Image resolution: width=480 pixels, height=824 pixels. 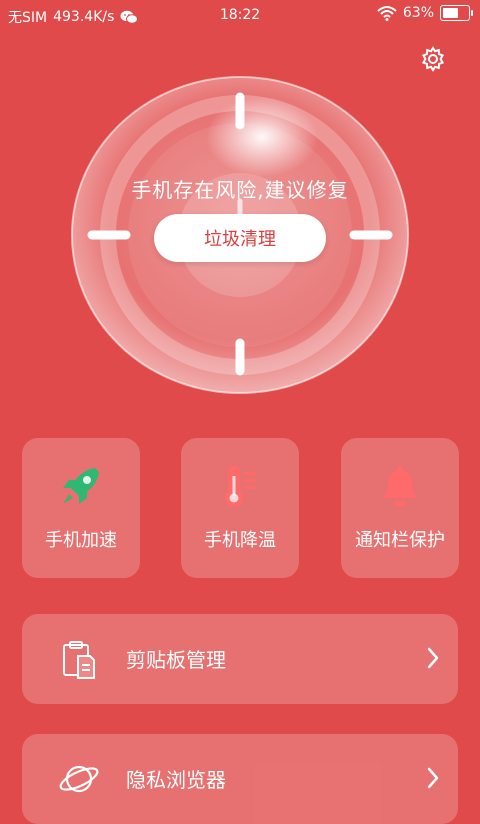 I want to click on tool-label: 手机加速, so click(x=81, y=540).